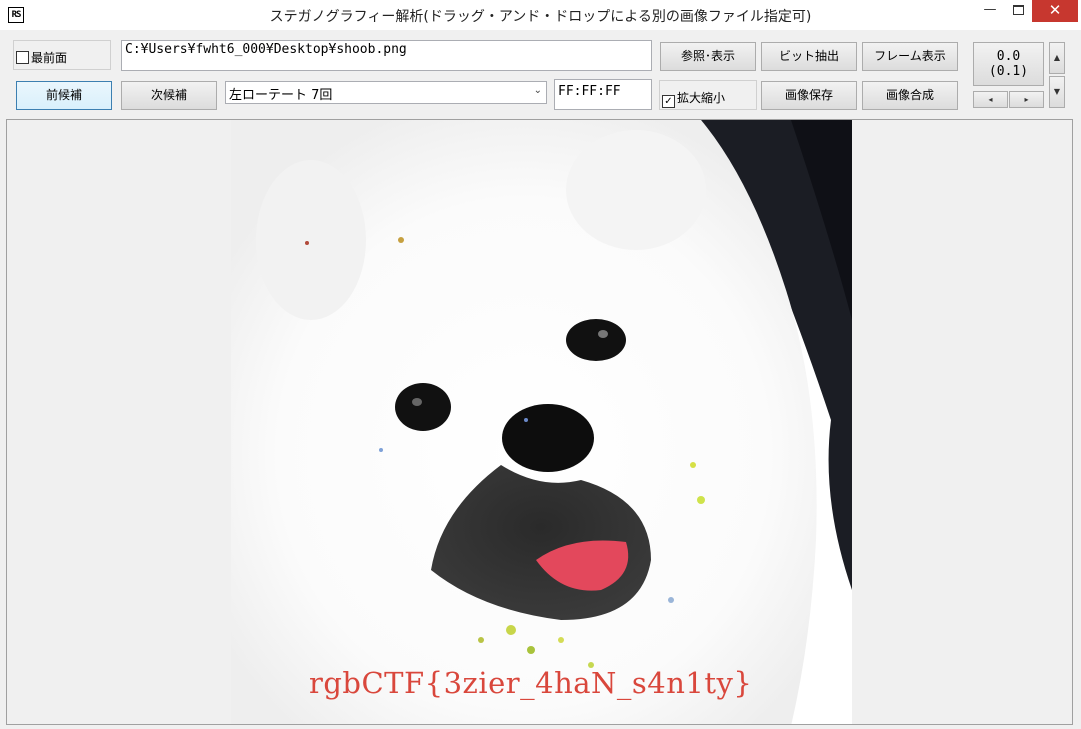 The height and width of the screenshot is (729, 1081). Describe the element at coordinates (386, 92) in the screenshot. I see `mode-select: 左ローテート 7回 ⌄` at that location.